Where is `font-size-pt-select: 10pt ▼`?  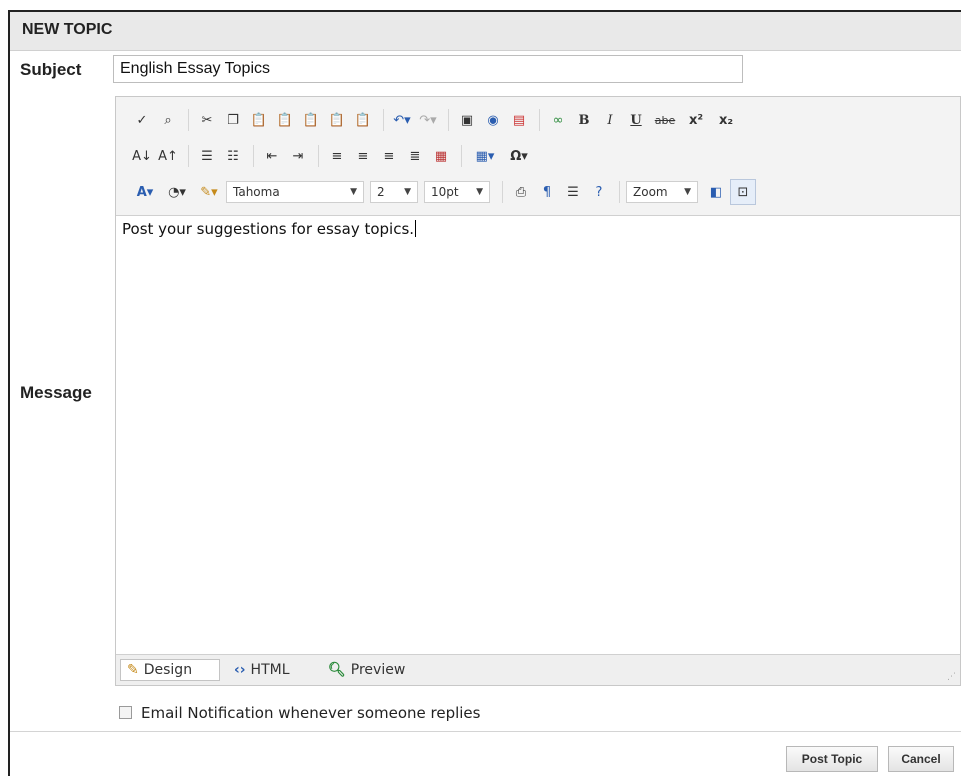
font-size-pt-select: 10pt ▼ is located at coordinates (457, 192).